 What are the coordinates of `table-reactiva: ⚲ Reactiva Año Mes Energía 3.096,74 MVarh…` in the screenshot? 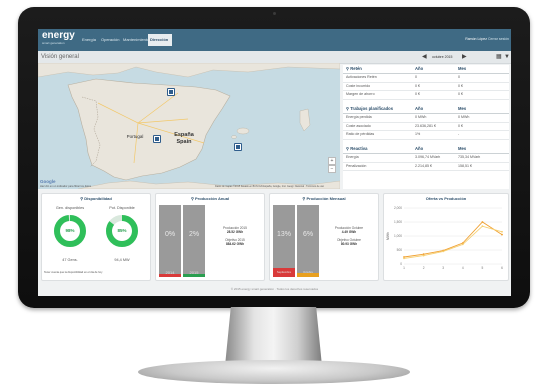 It's located at (426, 158).